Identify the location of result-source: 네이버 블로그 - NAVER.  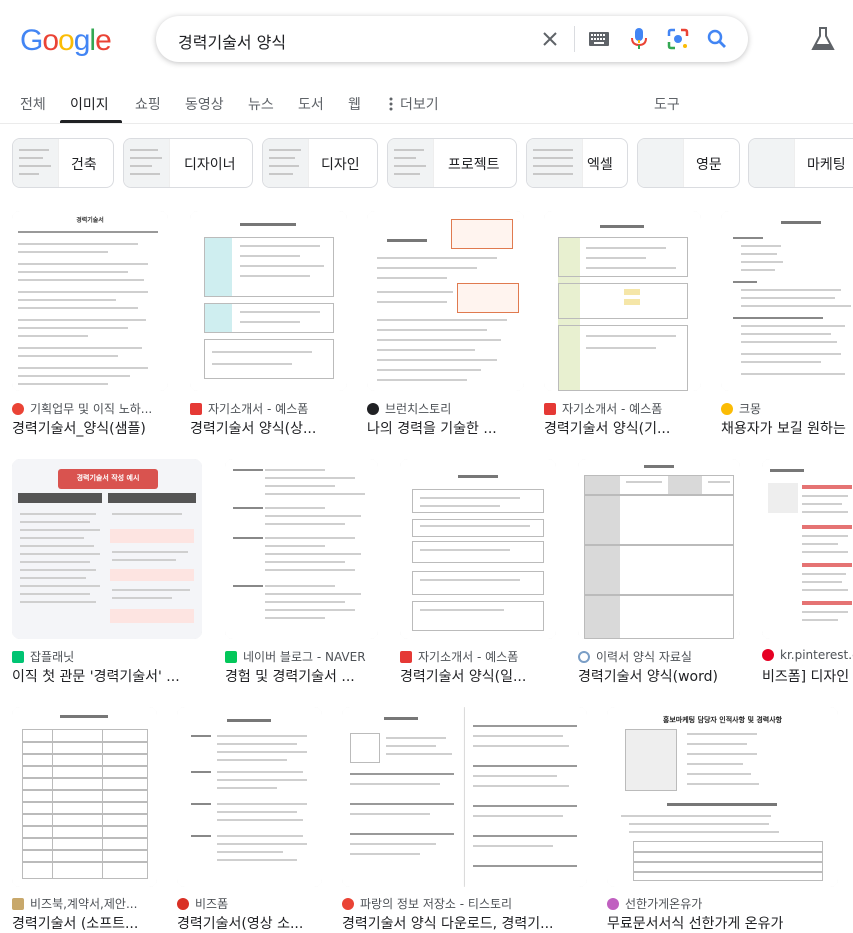
(295, 656).